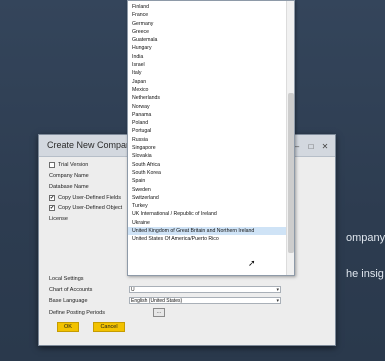 The height and width of the screenshot is (361, 385). What do you see at coordinates (89, 198) in the screenshot?
I see `copy-udf-label: Copy User-Defined Fields` at bounding box center [89, 198].